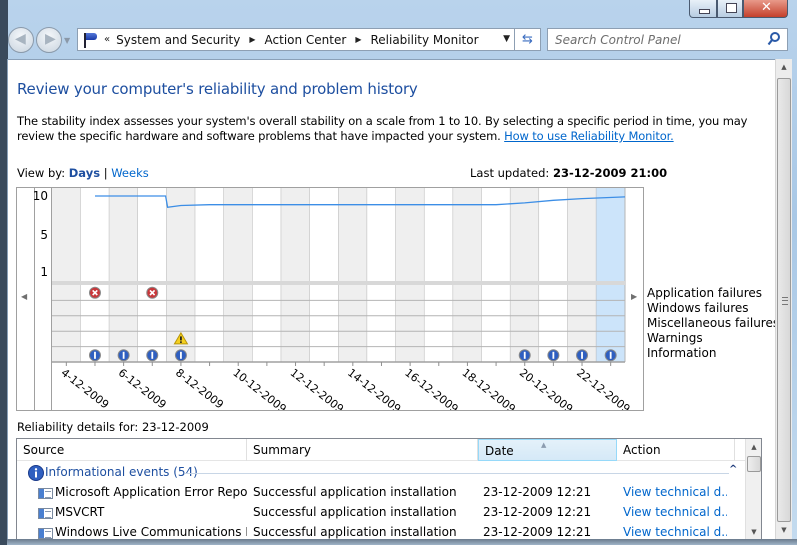 Image resolution: width=797 pixels, height=545 pixels. Describe the element at coordinates (653, 39) in the screenshot. I see `search-input` at that location.